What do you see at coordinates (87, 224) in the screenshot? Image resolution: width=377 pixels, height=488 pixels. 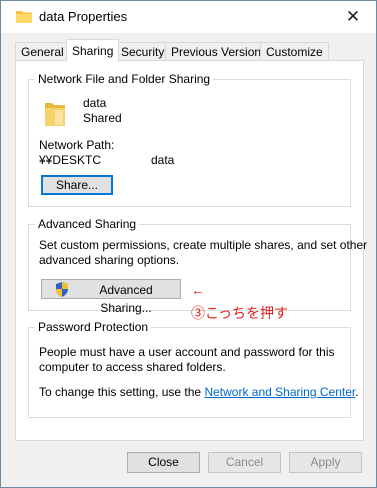 I see `advanced-sharing-title: Advanced Sharing` at bounding box center [87, 224].